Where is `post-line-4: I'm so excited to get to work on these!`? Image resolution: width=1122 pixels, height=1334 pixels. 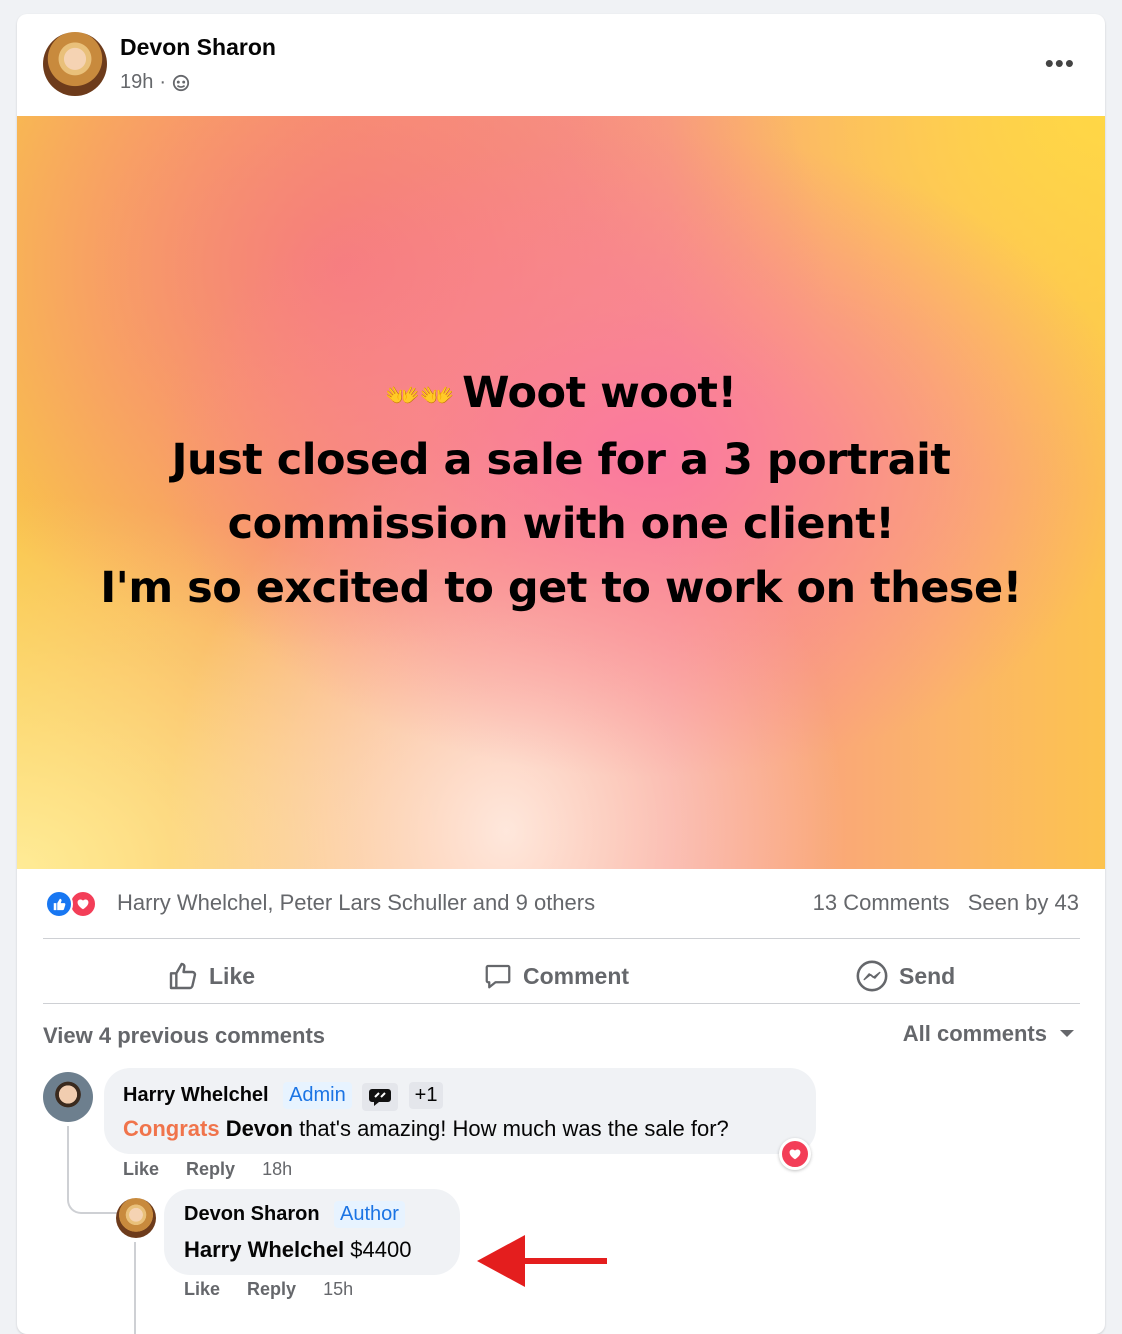
post-line-4: I'm so excited to get to work on these! is located at coordinates (561, 587).